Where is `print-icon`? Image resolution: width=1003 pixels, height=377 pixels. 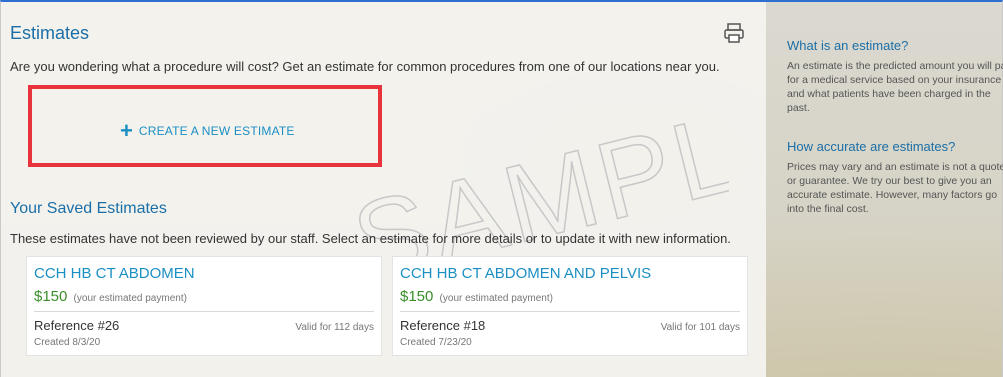 print-icon is located at coordinates (734, 33).